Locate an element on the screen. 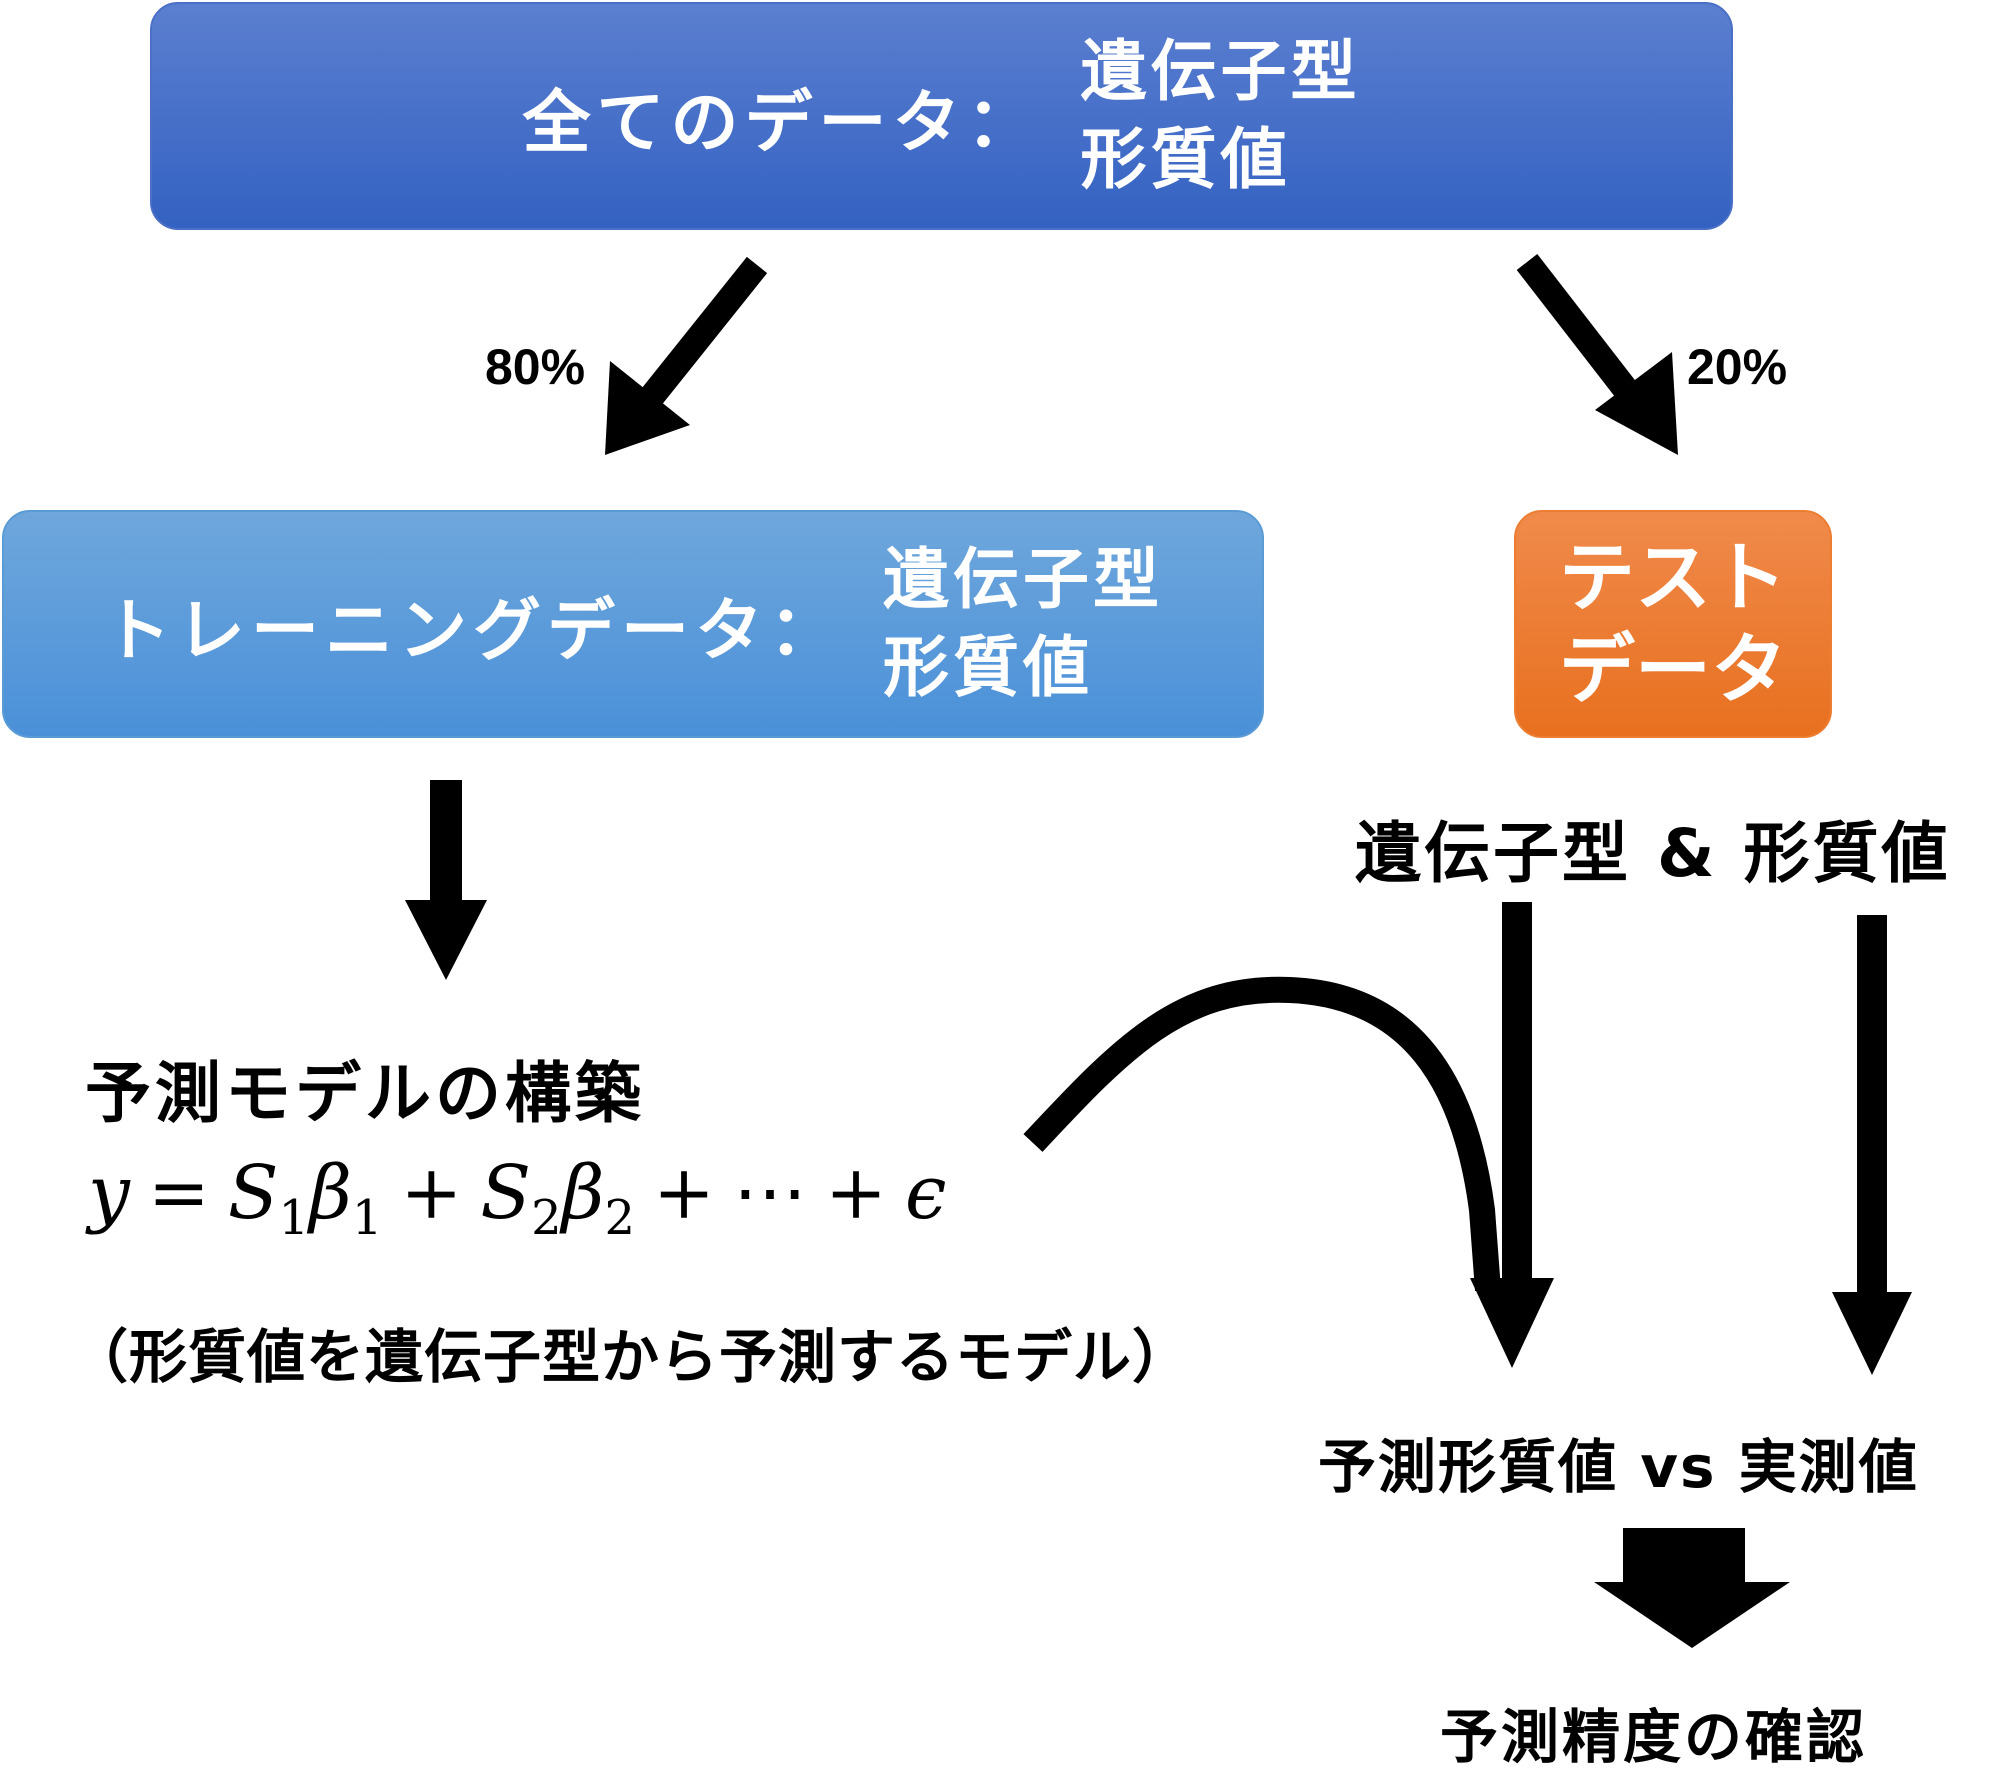 The width and height of the screenshot is (2007, 1792). formula-beta2-sub: 2 is located at coordinates (619, 1218).